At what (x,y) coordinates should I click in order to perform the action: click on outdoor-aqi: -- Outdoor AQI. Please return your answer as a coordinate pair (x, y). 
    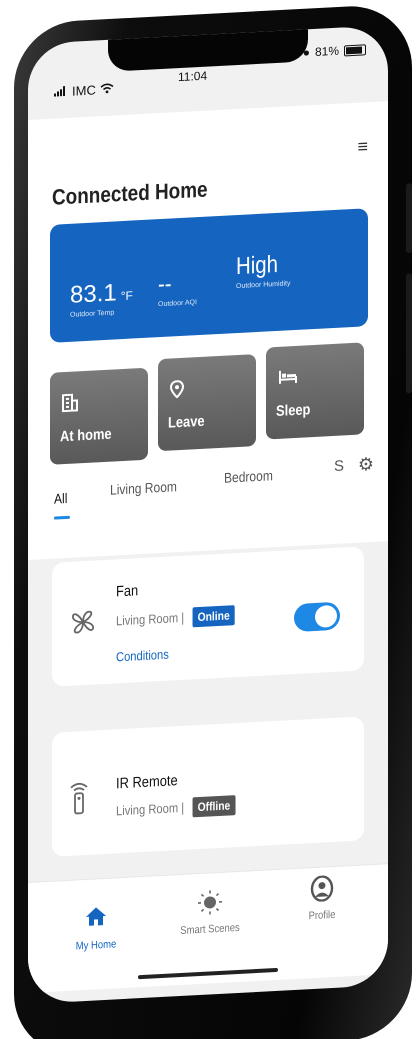
    Looking at the image, I should click on (177, 288).